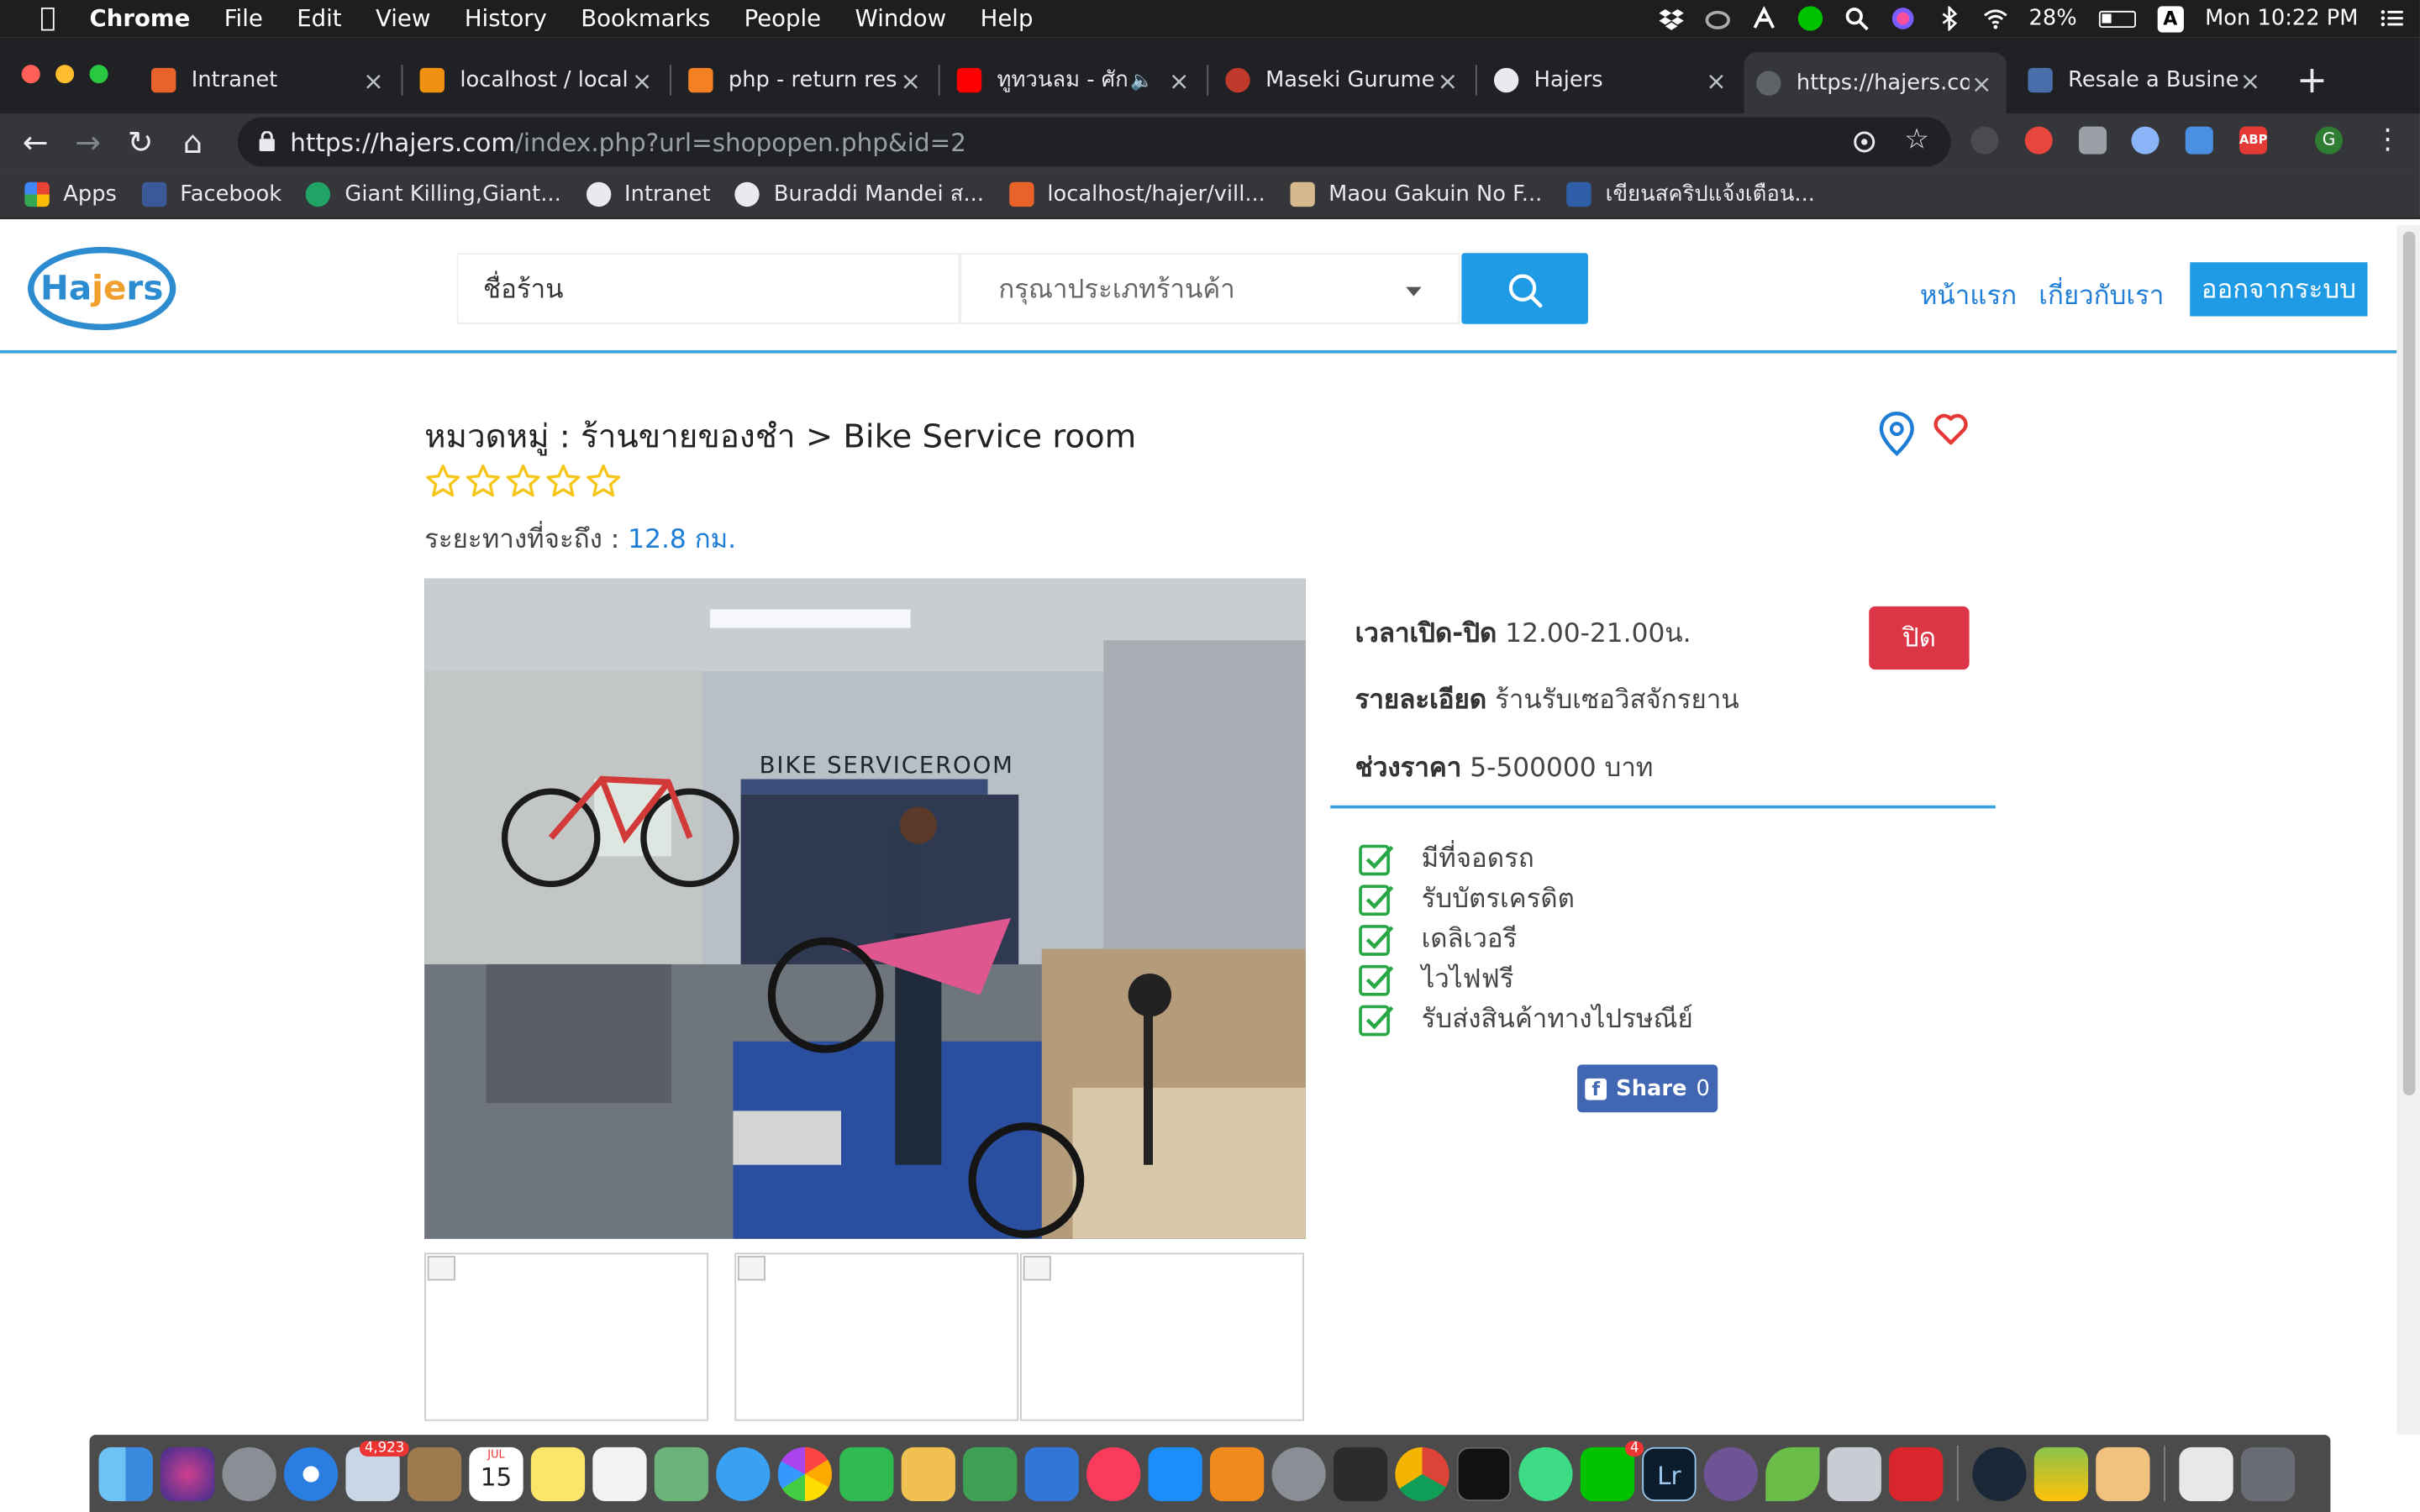 The image size is (2420, 1512). What do you see at coordinates (87, 141) in the screenshot?
I see `forward-arrow-icon: →` at bounding box center [87, 141].